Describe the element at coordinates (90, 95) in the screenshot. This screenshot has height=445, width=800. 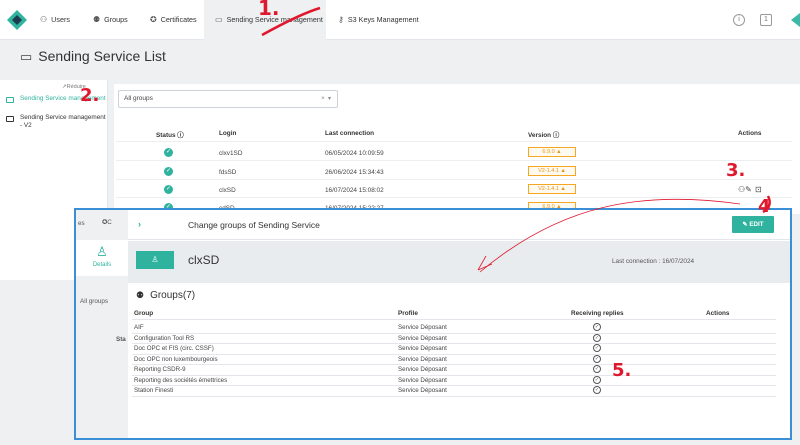
I see `annotation-step-2: 2.` at that location.